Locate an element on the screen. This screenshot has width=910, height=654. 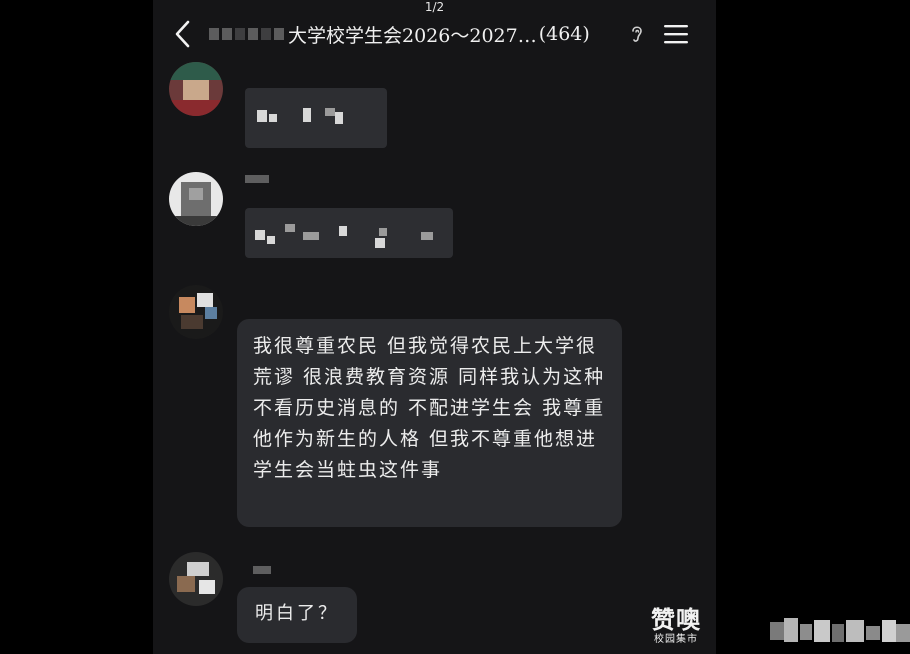
page-indicator: 1/2 is located at coordinates (434, 7).